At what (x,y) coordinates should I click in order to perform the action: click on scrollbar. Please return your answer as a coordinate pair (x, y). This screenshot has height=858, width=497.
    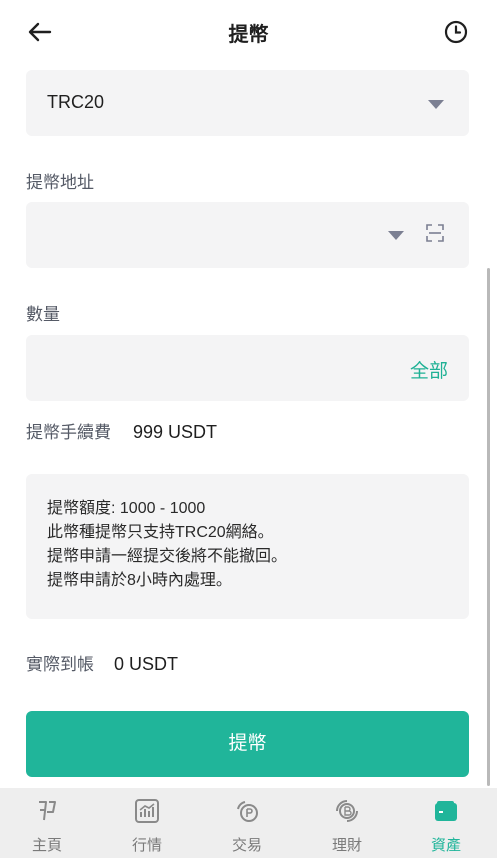
    Looking at the image, I should click on (488, 527).